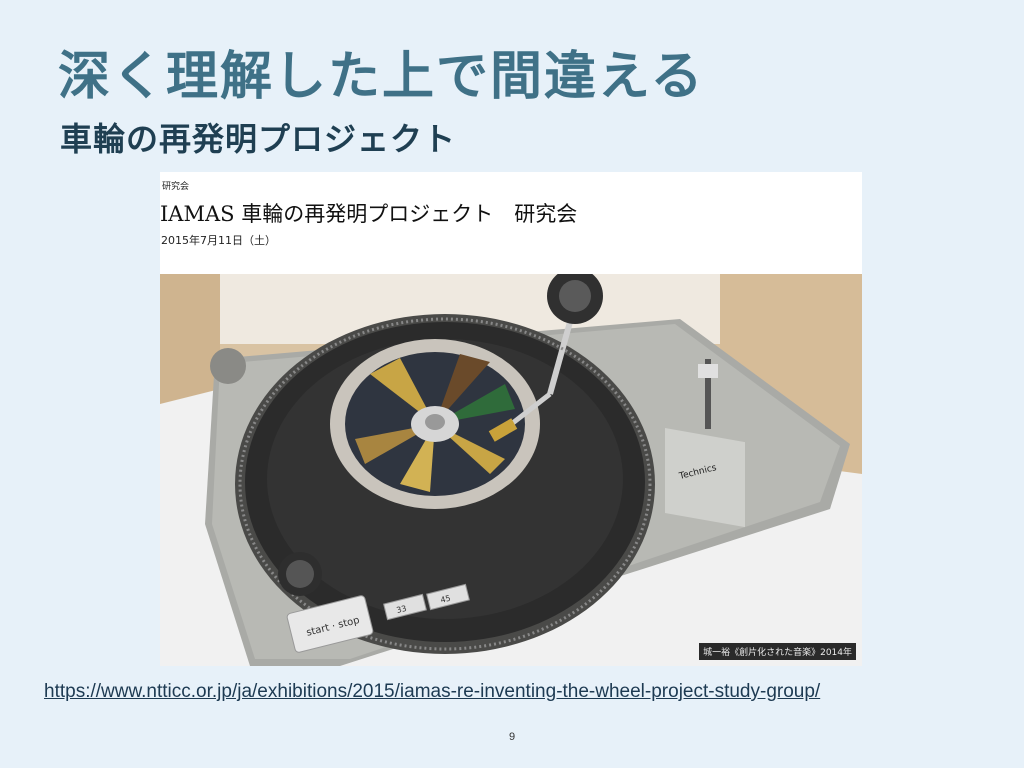 This screenshot has height=768, width=1024. I want to click on photo-caption: 城一裕《創片化された音楽》2014年, so click(777, 651).